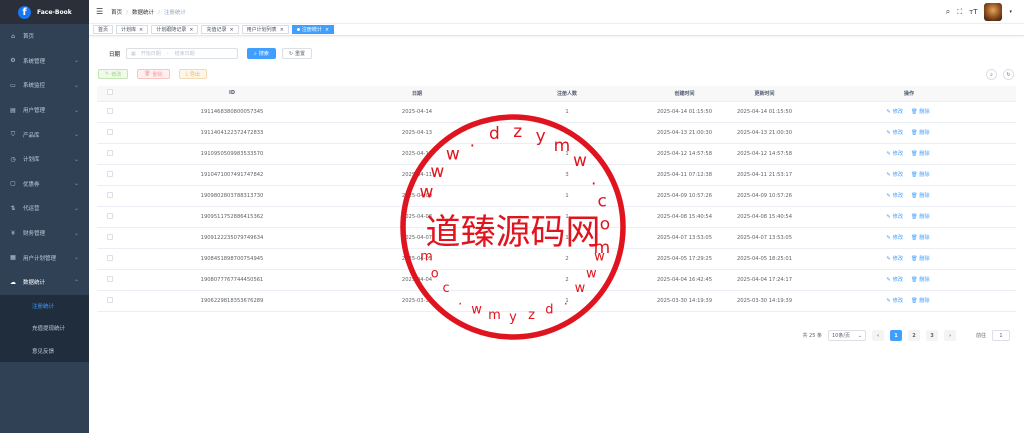  Describe the element at coordinates (684, 259) in the screenshot. I see `cell-created: 2025-04-05 17:29:25` at that location.